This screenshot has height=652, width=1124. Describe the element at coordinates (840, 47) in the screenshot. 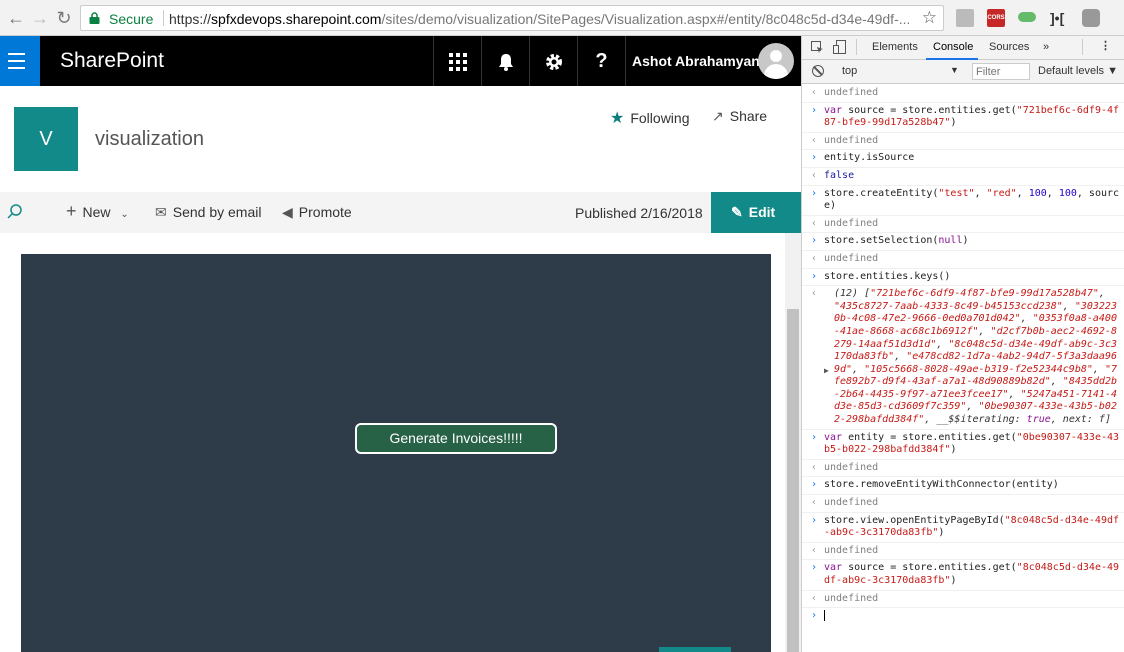

I see `device-toolbar-icon` at that location.